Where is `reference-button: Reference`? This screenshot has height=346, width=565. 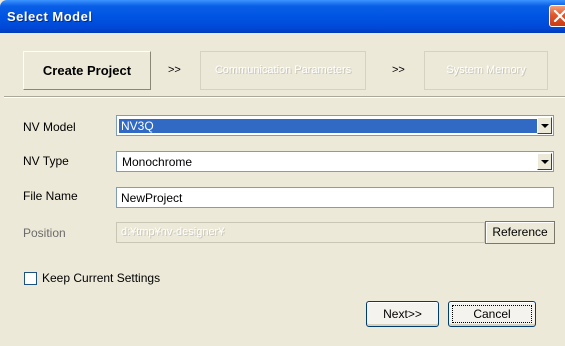 reference-button: Reference is located at coordinates (520, 232).